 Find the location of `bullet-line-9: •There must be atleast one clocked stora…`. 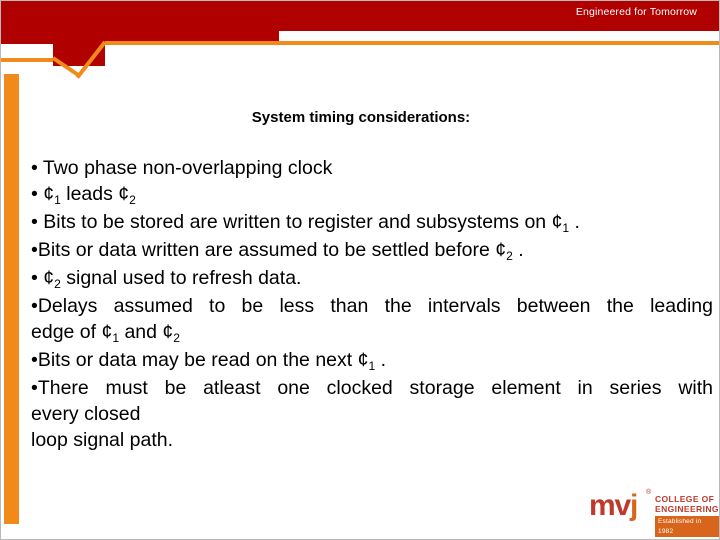

bullet-line-9: •There must be atleast one clocked stora… is located at coordinates (372, 388).